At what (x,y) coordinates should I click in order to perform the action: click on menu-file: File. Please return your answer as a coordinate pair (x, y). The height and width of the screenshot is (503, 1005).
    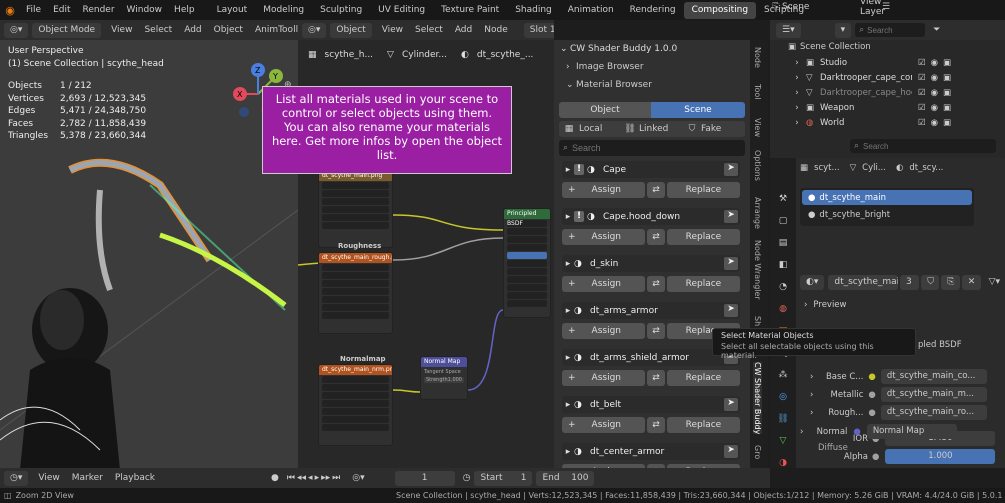
    Looking at the image, I should click on (33, 10).